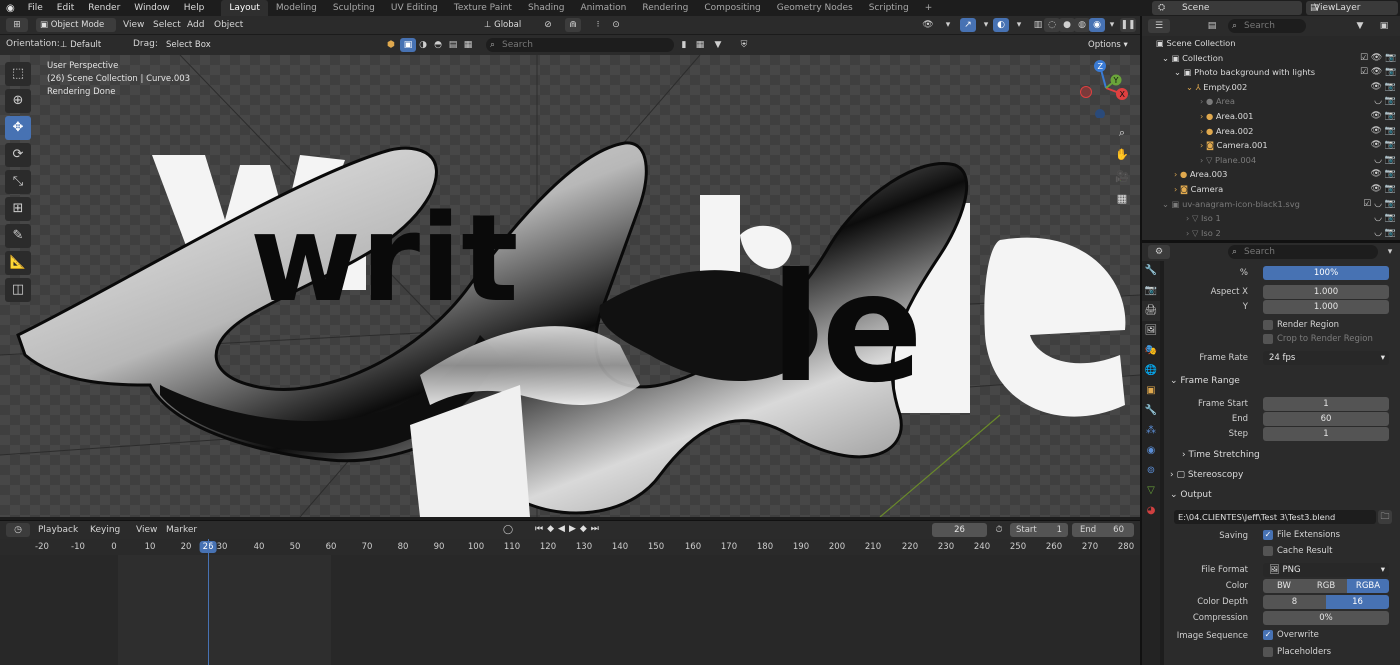  Describe the element at coordinates (1122, 177) in the screenshot. I see `camera-view-icon: 🎥` at that location.